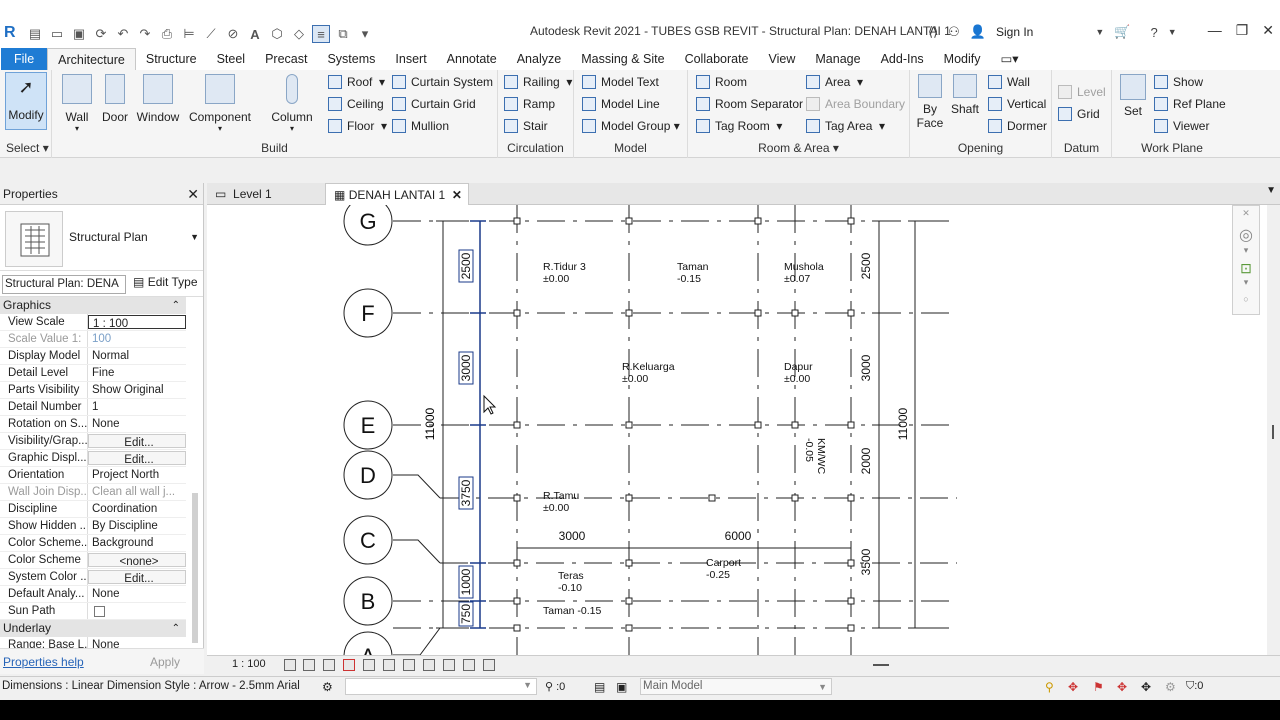  What do you see at coordinates (189, 34) in the screenshot?
I see `measure-icon: ⊨` at bounding box center [189, 34].